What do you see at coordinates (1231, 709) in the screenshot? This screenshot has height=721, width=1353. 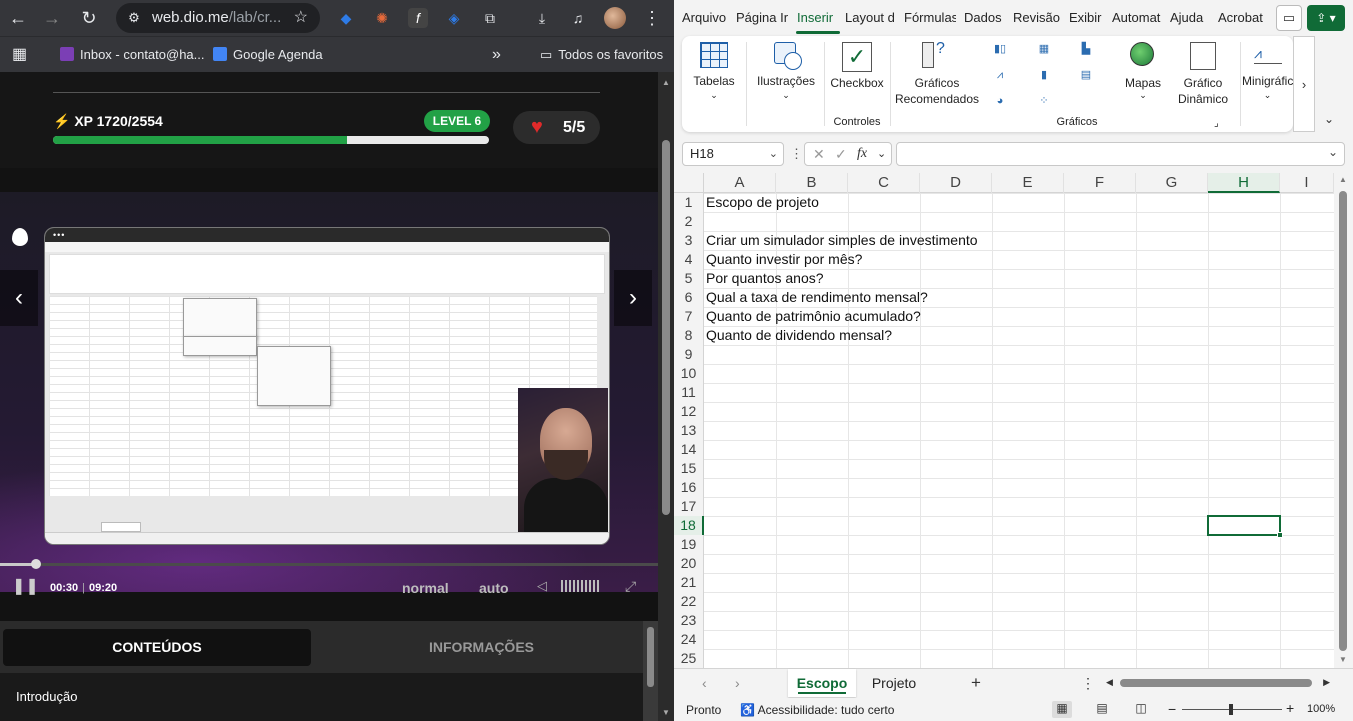 I see `zoom-slider-knob` at bounding box center [1231, 709].